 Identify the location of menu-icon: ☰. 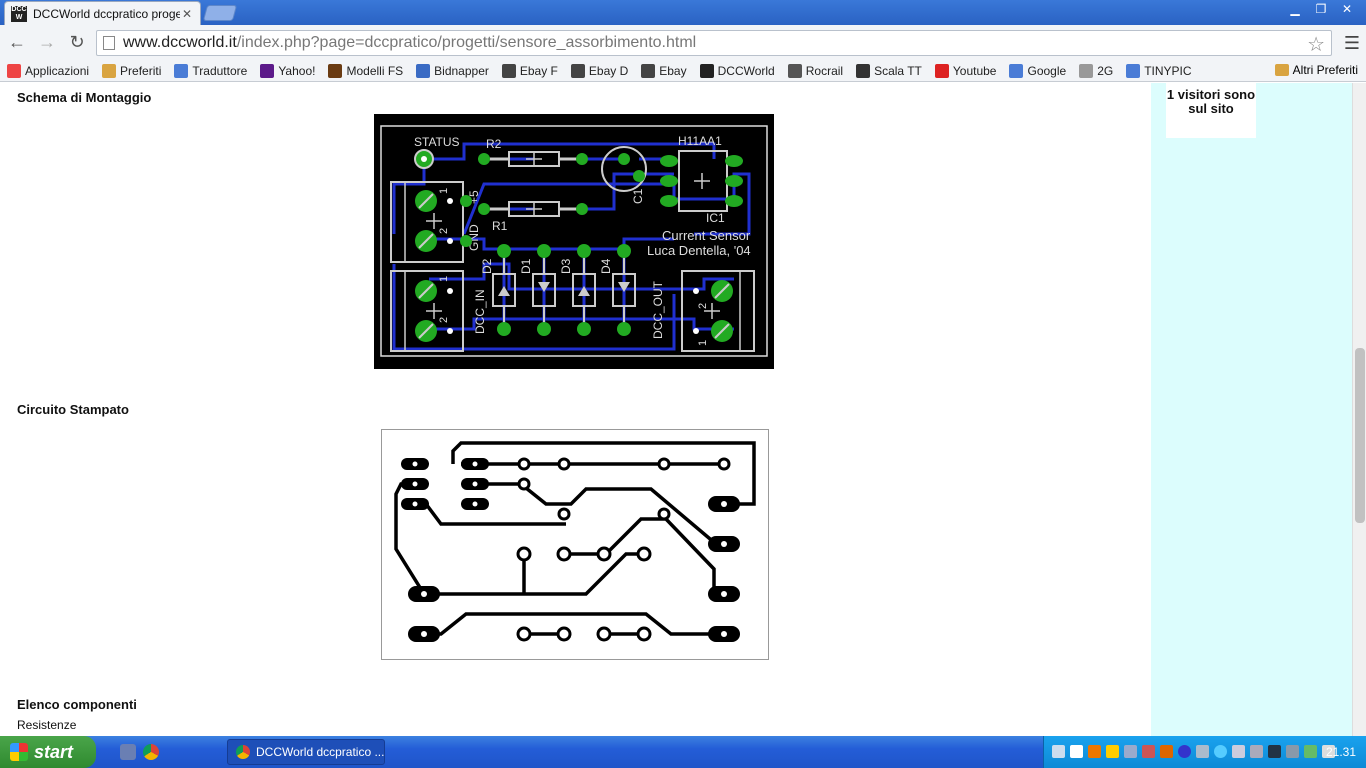
(1352, 43).